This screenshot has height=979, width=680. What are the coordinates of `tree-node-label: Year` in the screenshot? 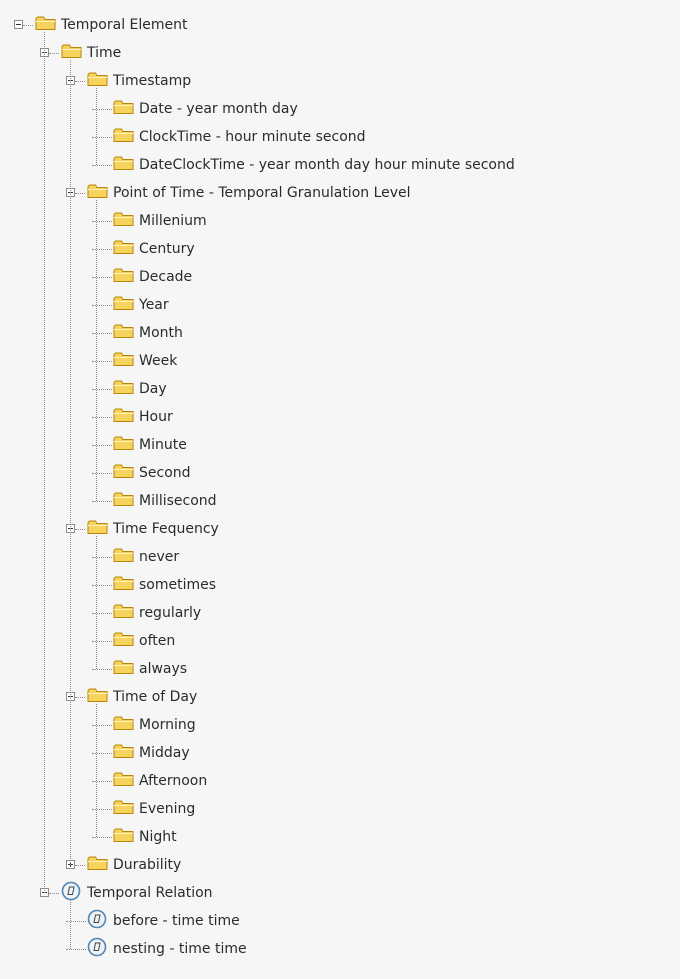 It's located at (154, 305).